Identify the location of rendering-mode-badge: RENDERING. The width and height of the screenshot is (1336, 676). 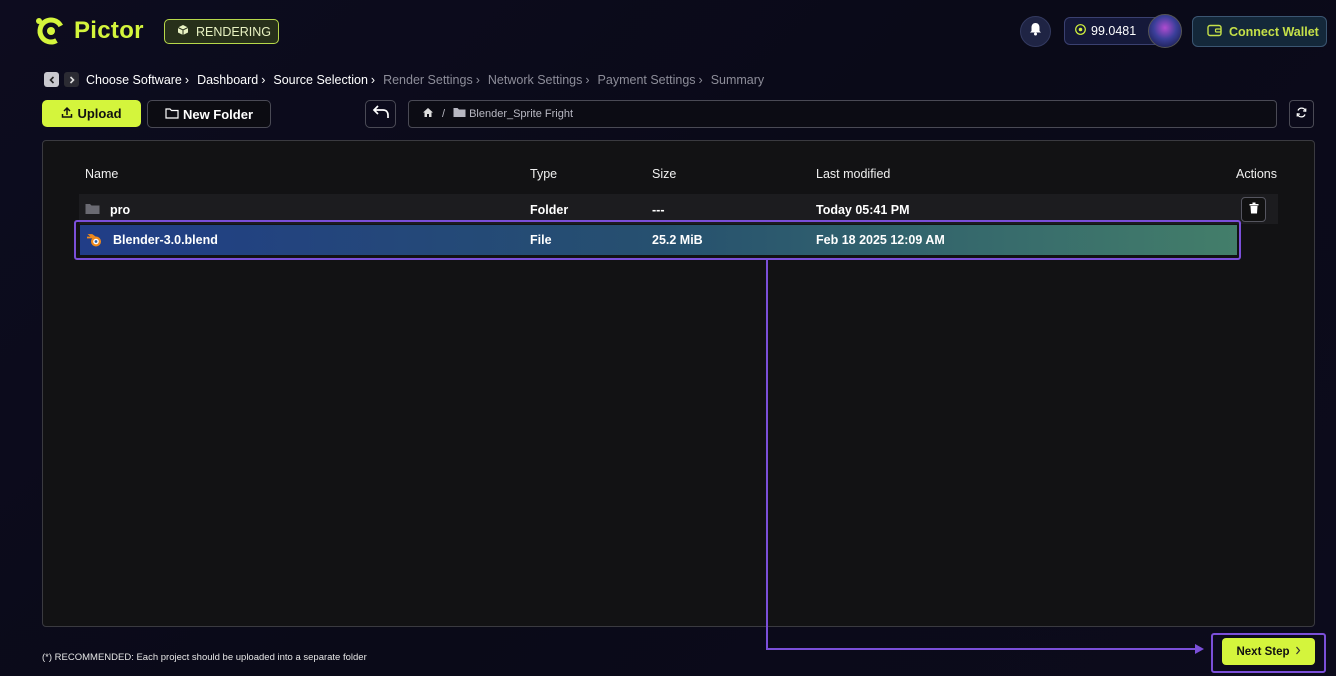
(221, 31).